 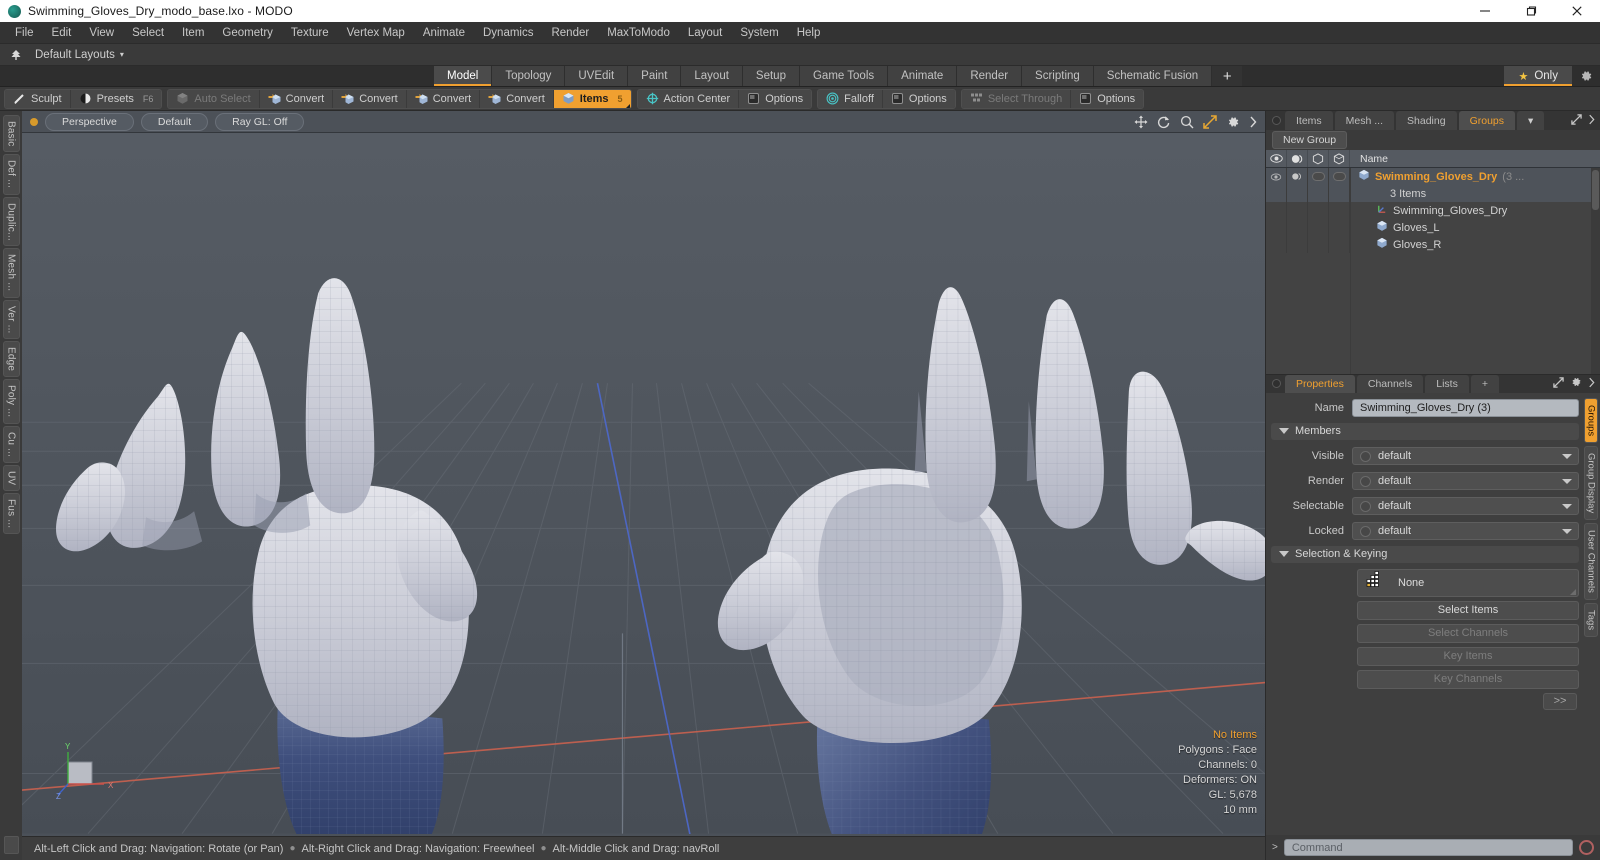 What do you see at coordinates (1141, 122) in the screenshot?
I see `pan-icon` at bounding box center [1141, 122].